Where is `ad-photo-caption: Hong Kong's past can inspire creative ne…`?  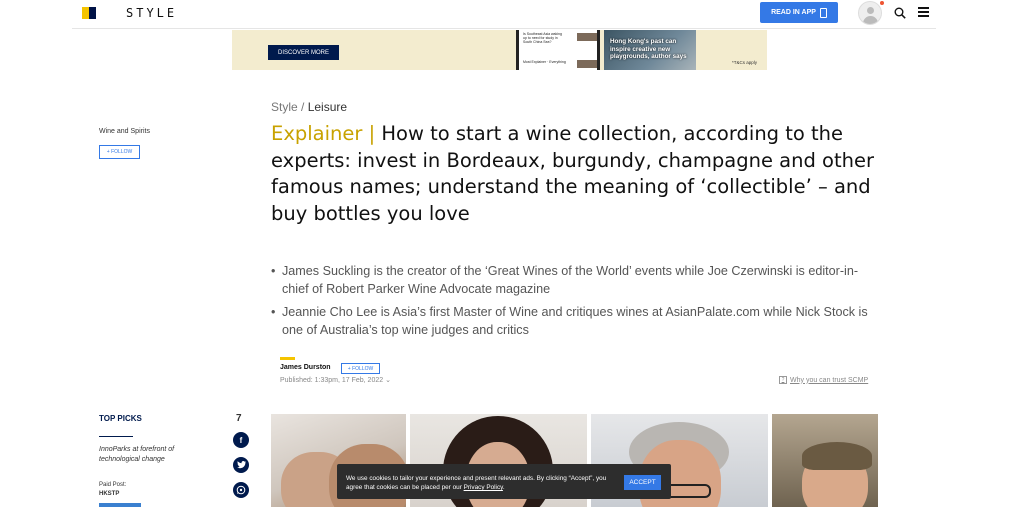
ad-photo-caption: Hong Kong's past can inspire creative ne… is located at coordinates (648, 49).